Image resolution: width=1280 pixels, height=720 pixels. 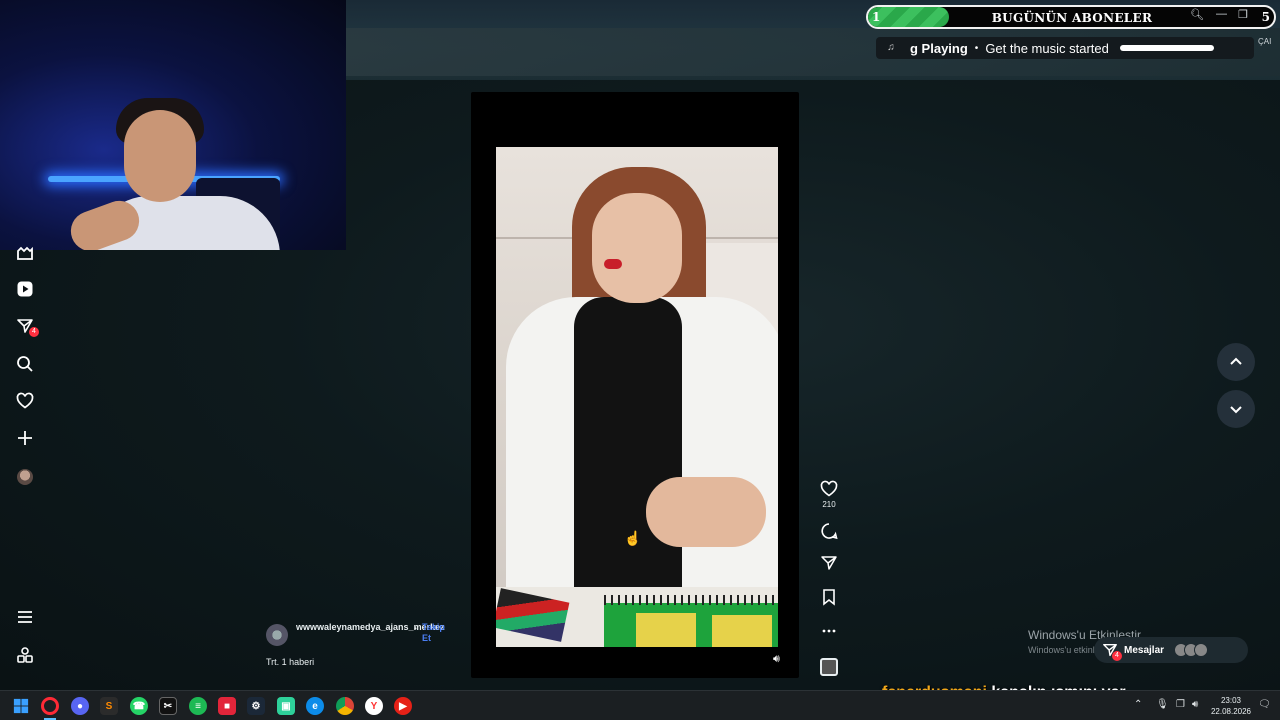 I want to click on red-app-icon: ■, so click(x=227, y=706).